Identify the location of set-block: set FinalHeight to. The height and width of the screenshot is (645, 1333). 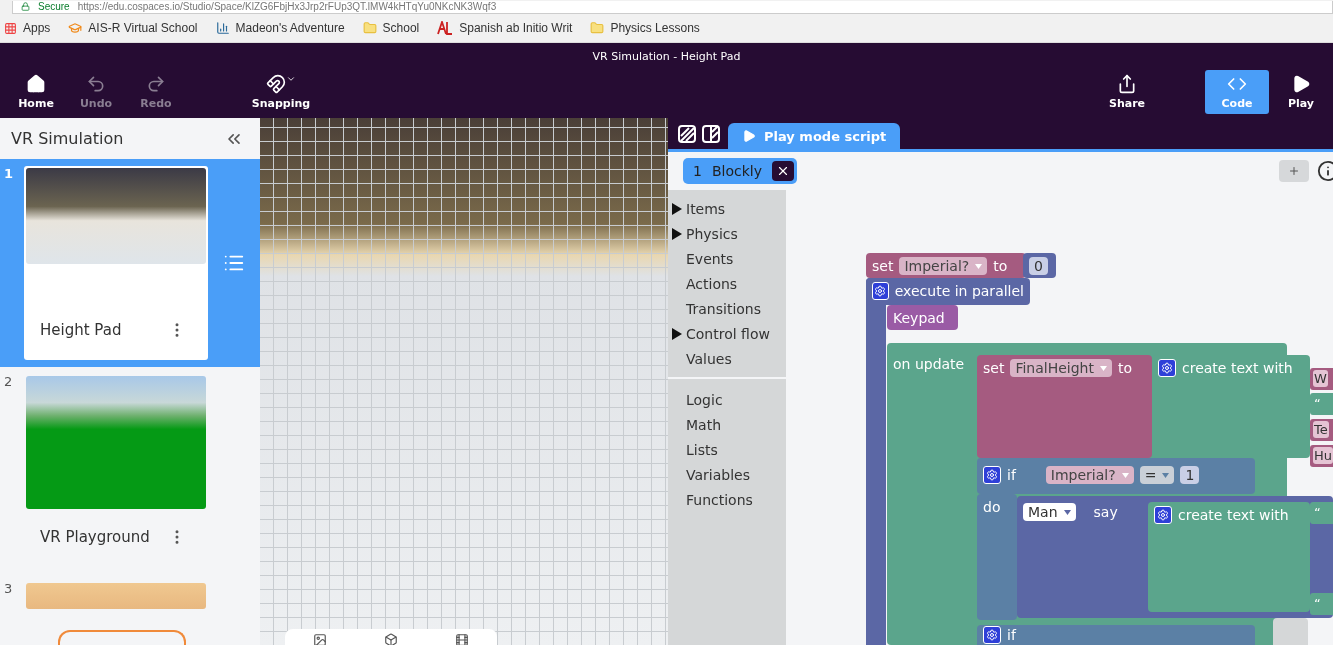
(1064, 406).